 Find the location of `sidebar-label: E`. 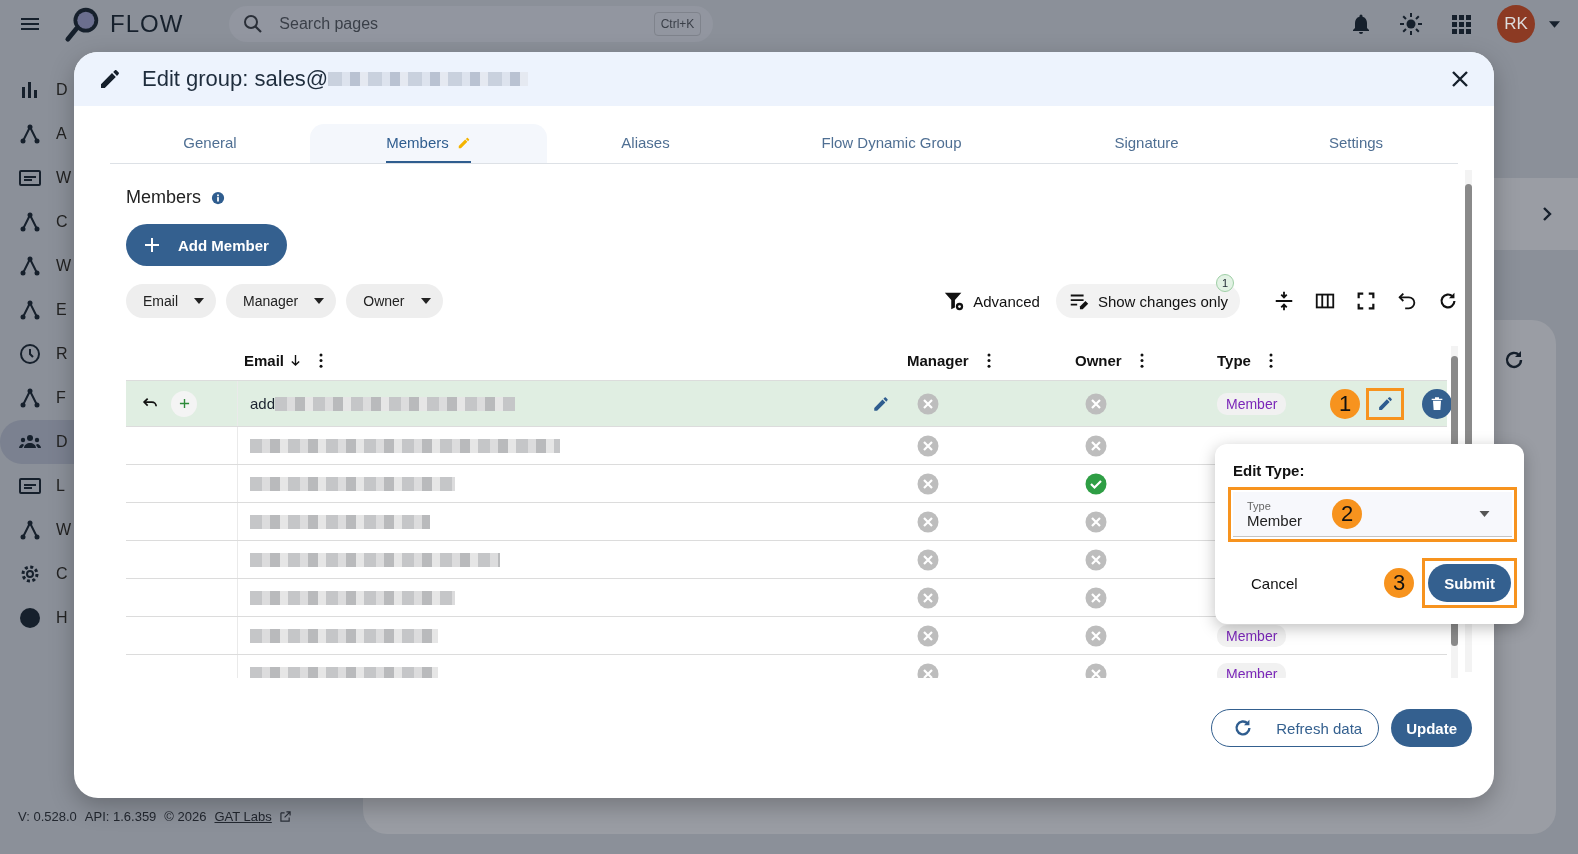

sidebar-label: E is located at coordinates (61, 310).